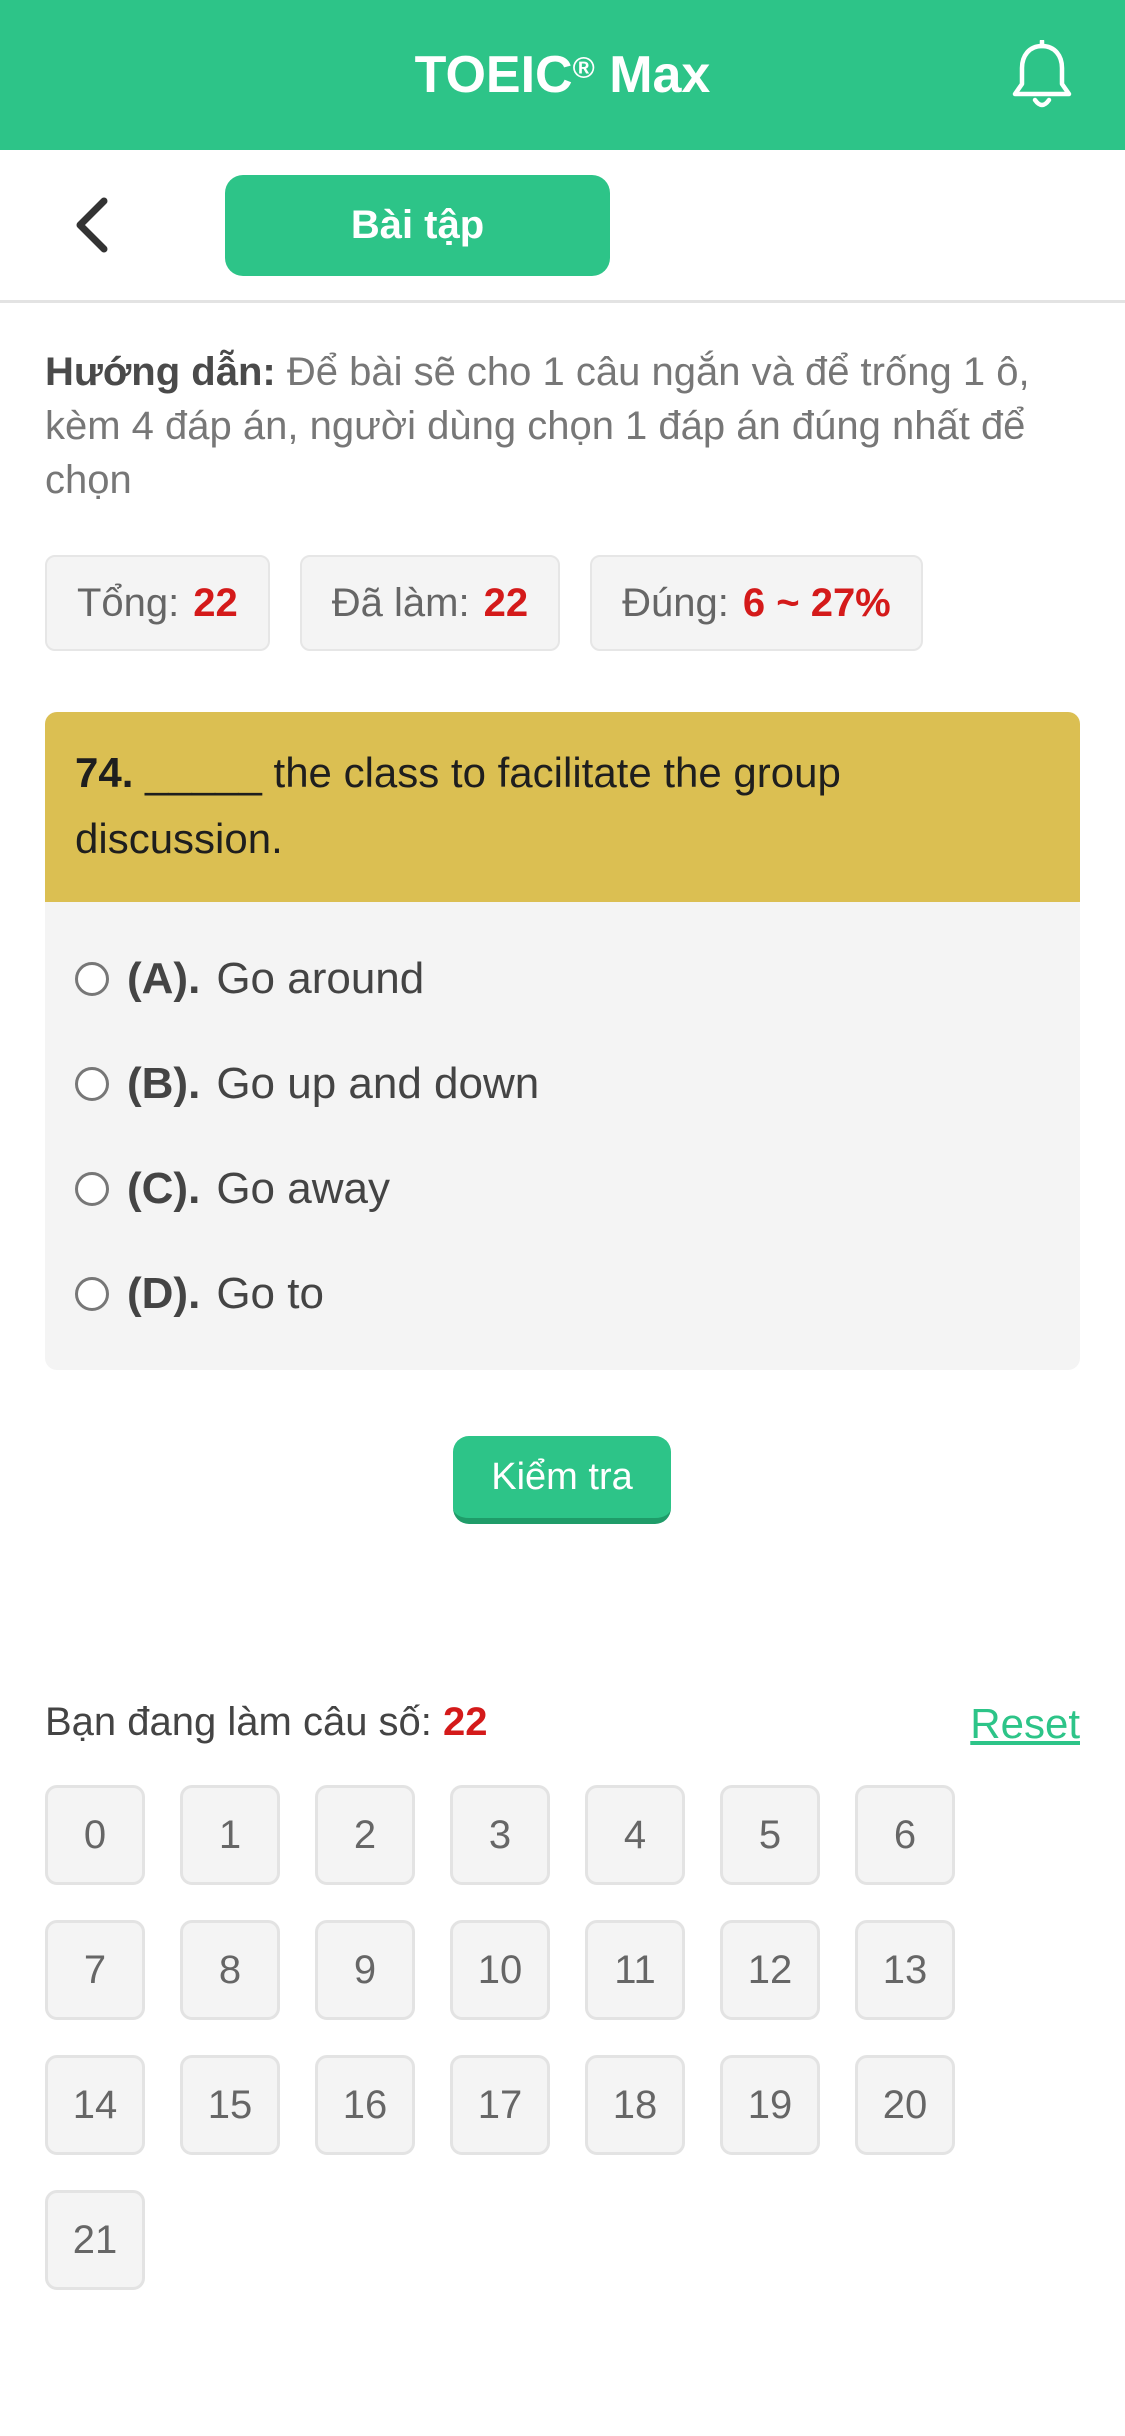 Image resolution: width=1125 pixels, height=2436 pixels. Describe the element at coordinates (562, 978) in the screenshot. I see `option-a: (A). Go around` at that location.